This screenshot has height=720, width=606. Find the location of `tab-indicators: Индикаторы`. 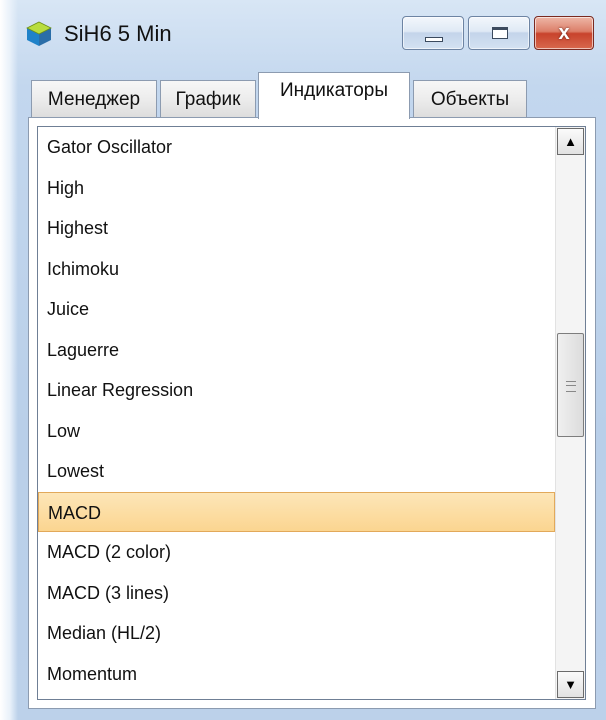

tab-indicators: Индикаторы is located at coordinates (334, 95).